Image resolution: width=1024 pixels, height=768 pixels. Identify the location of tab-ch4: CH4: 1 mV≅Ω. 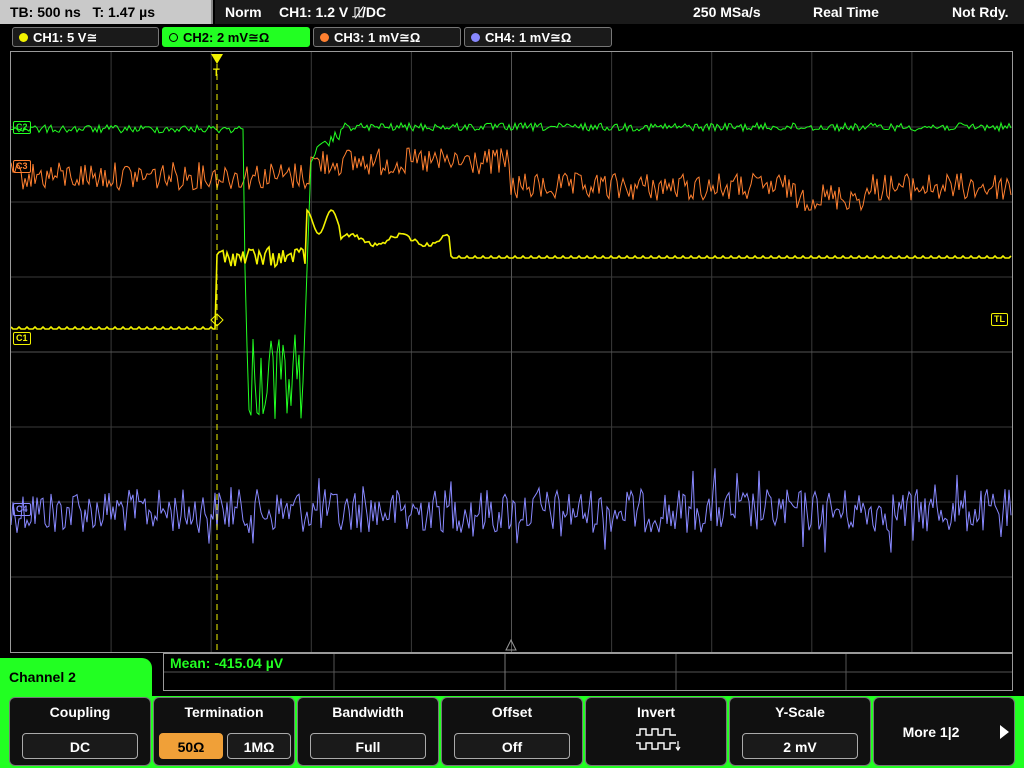
(538, 37).